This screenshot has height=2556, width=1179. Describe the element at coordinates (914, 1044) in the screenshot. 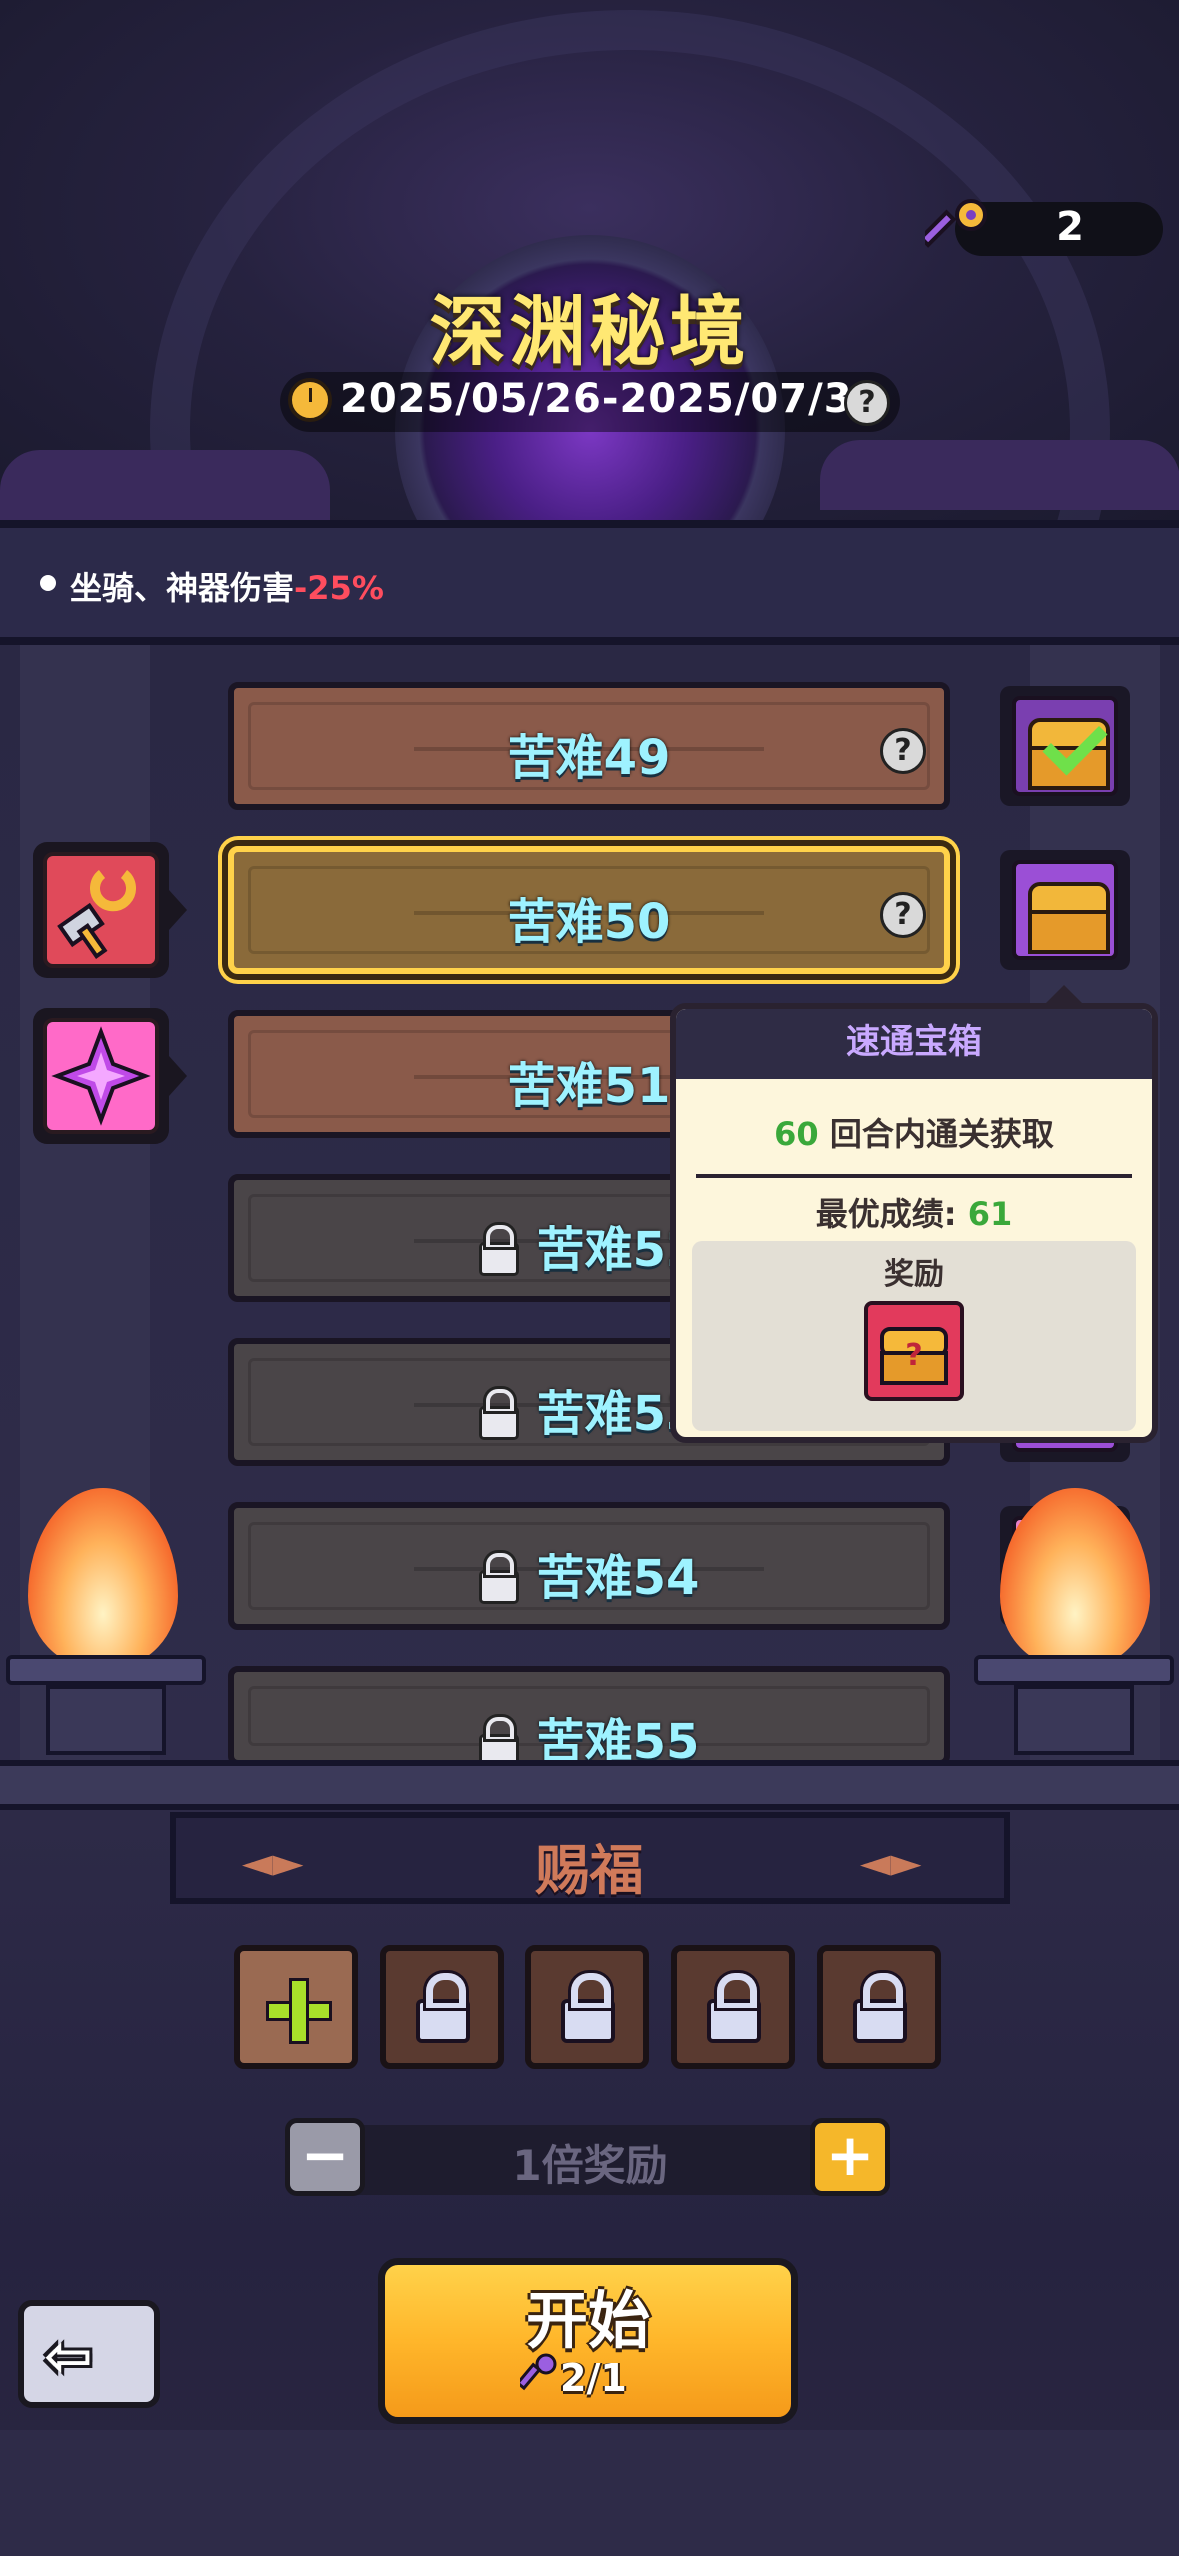

I see `tooltip-title: 速通宝箱` at that location.